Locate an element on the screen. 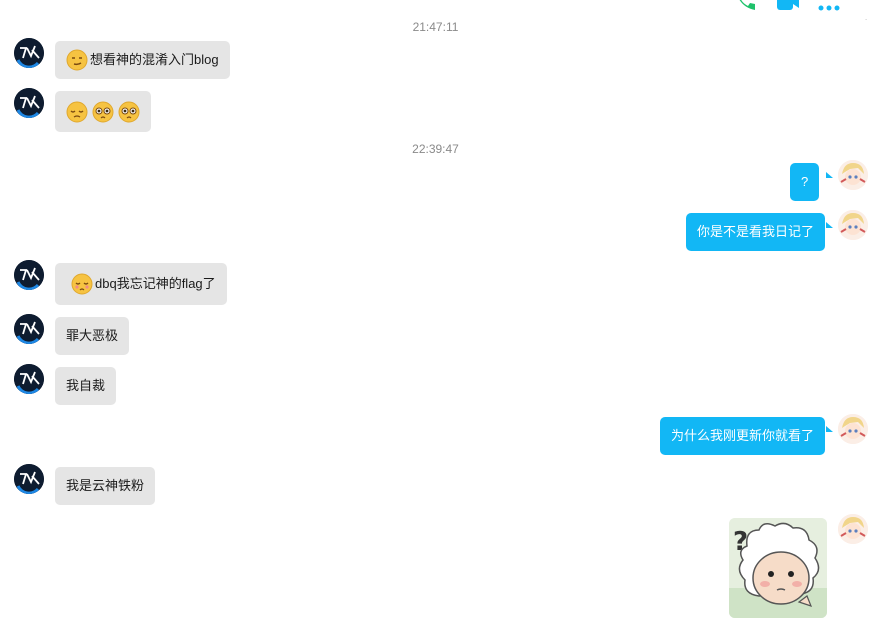  outgoing-message-bubble: ? is located at coordinates (805, 182).